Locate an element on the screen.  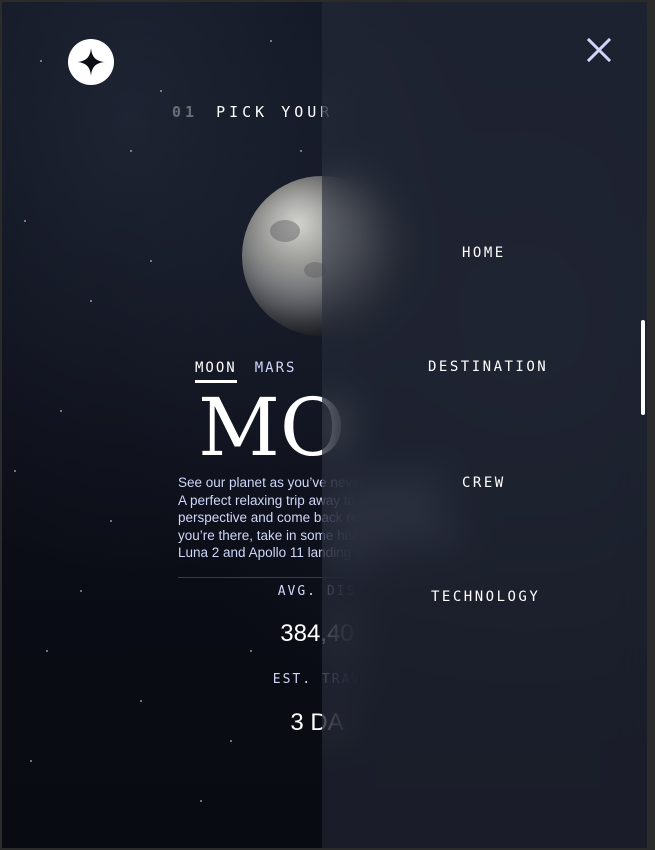
nav-item-crew: CREW is located at coordinates (484, 483).